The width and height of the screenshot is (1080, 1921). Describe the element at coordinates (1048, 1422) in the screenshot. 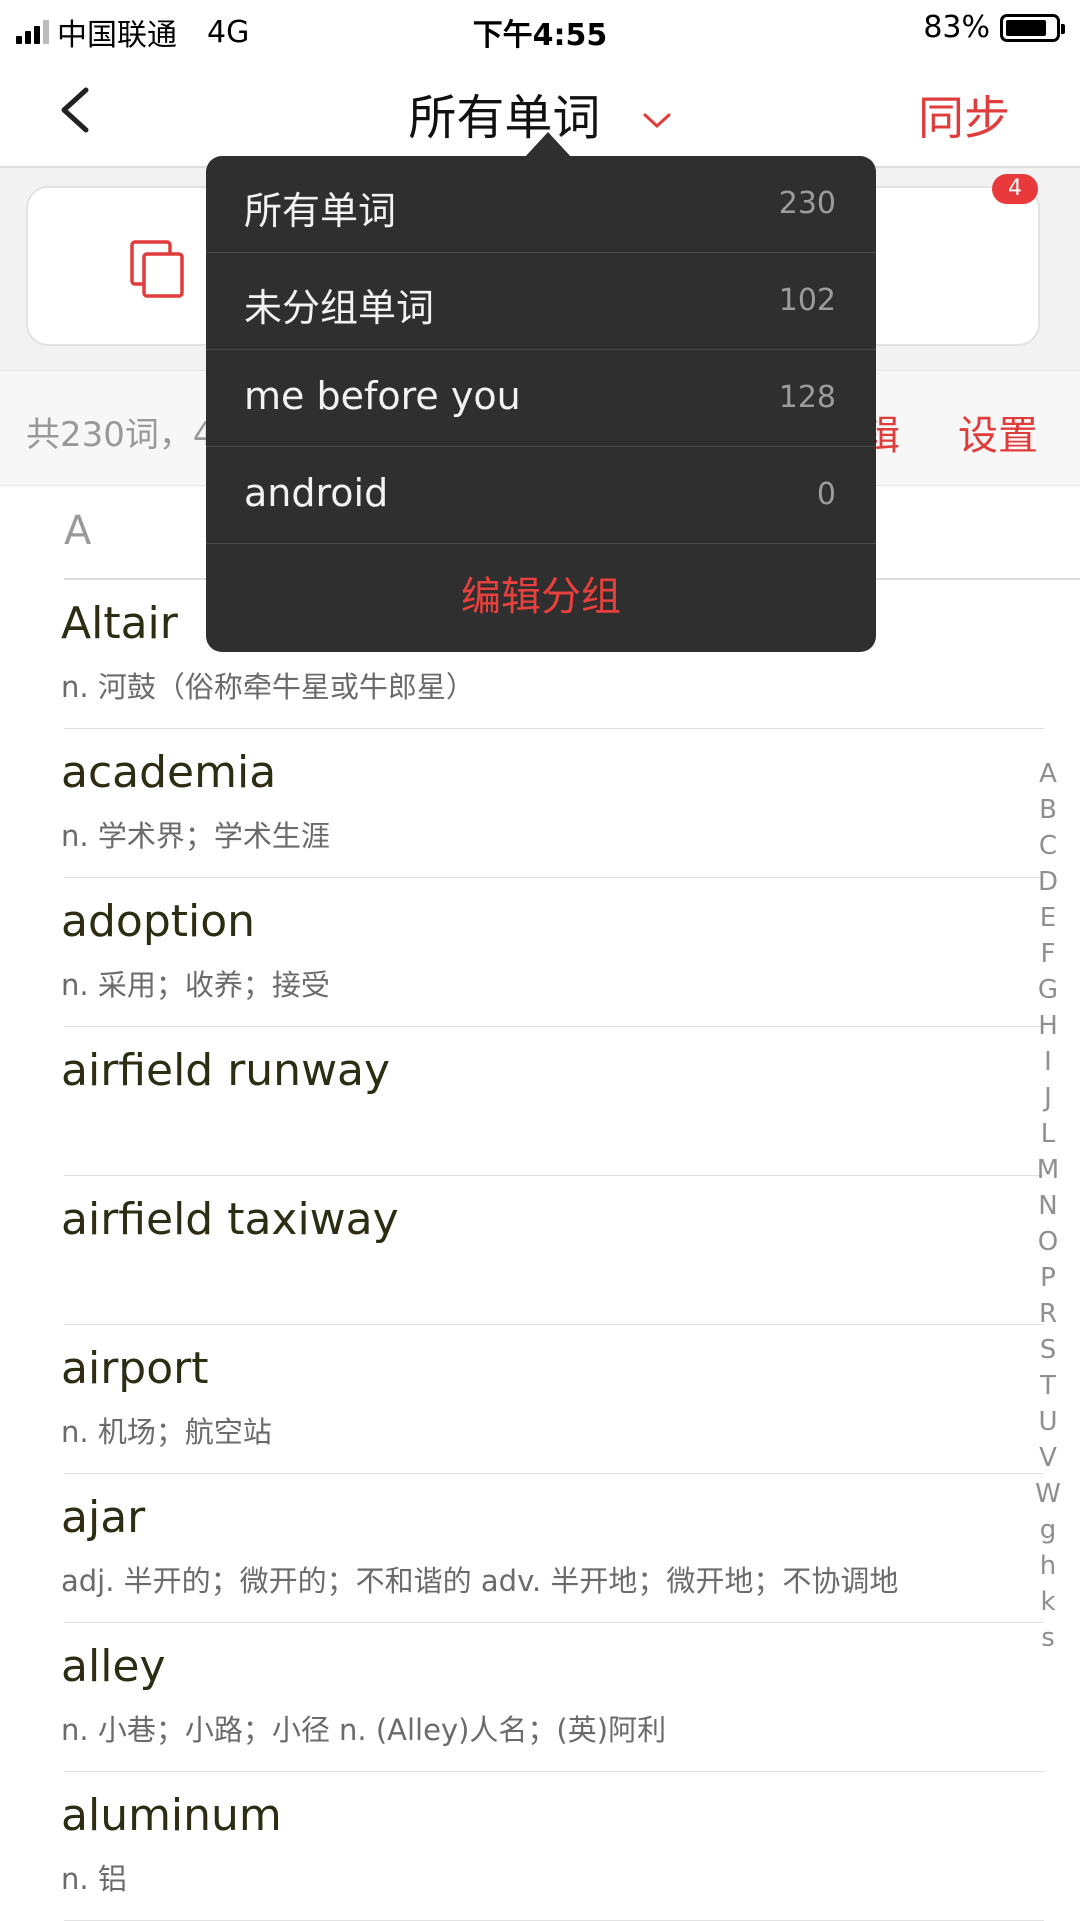

I see `index-letter: U` at that location.